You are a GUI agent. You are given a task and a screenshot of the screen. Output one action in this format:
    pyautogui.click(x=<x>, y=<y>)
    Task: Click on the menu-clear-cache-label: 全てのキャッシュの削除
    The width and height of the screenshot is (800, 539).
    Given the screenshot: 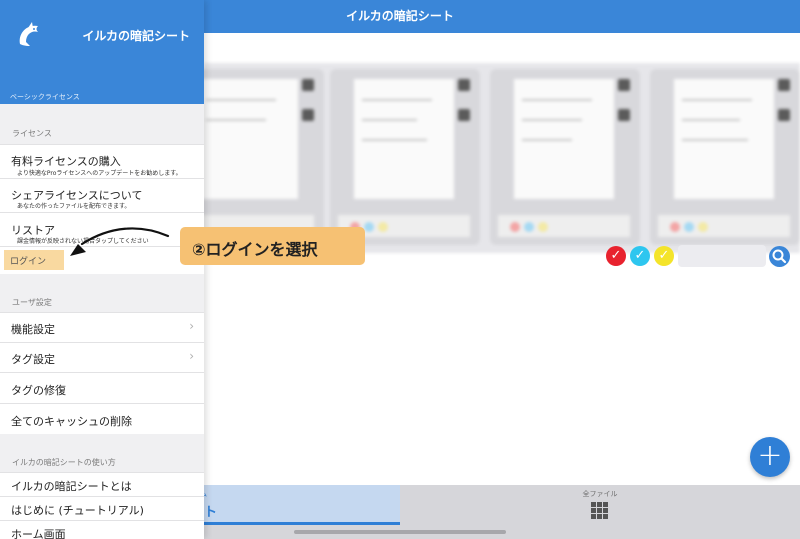 What is the action you would take?
    pyautogui.click(x=71, y=421)
    